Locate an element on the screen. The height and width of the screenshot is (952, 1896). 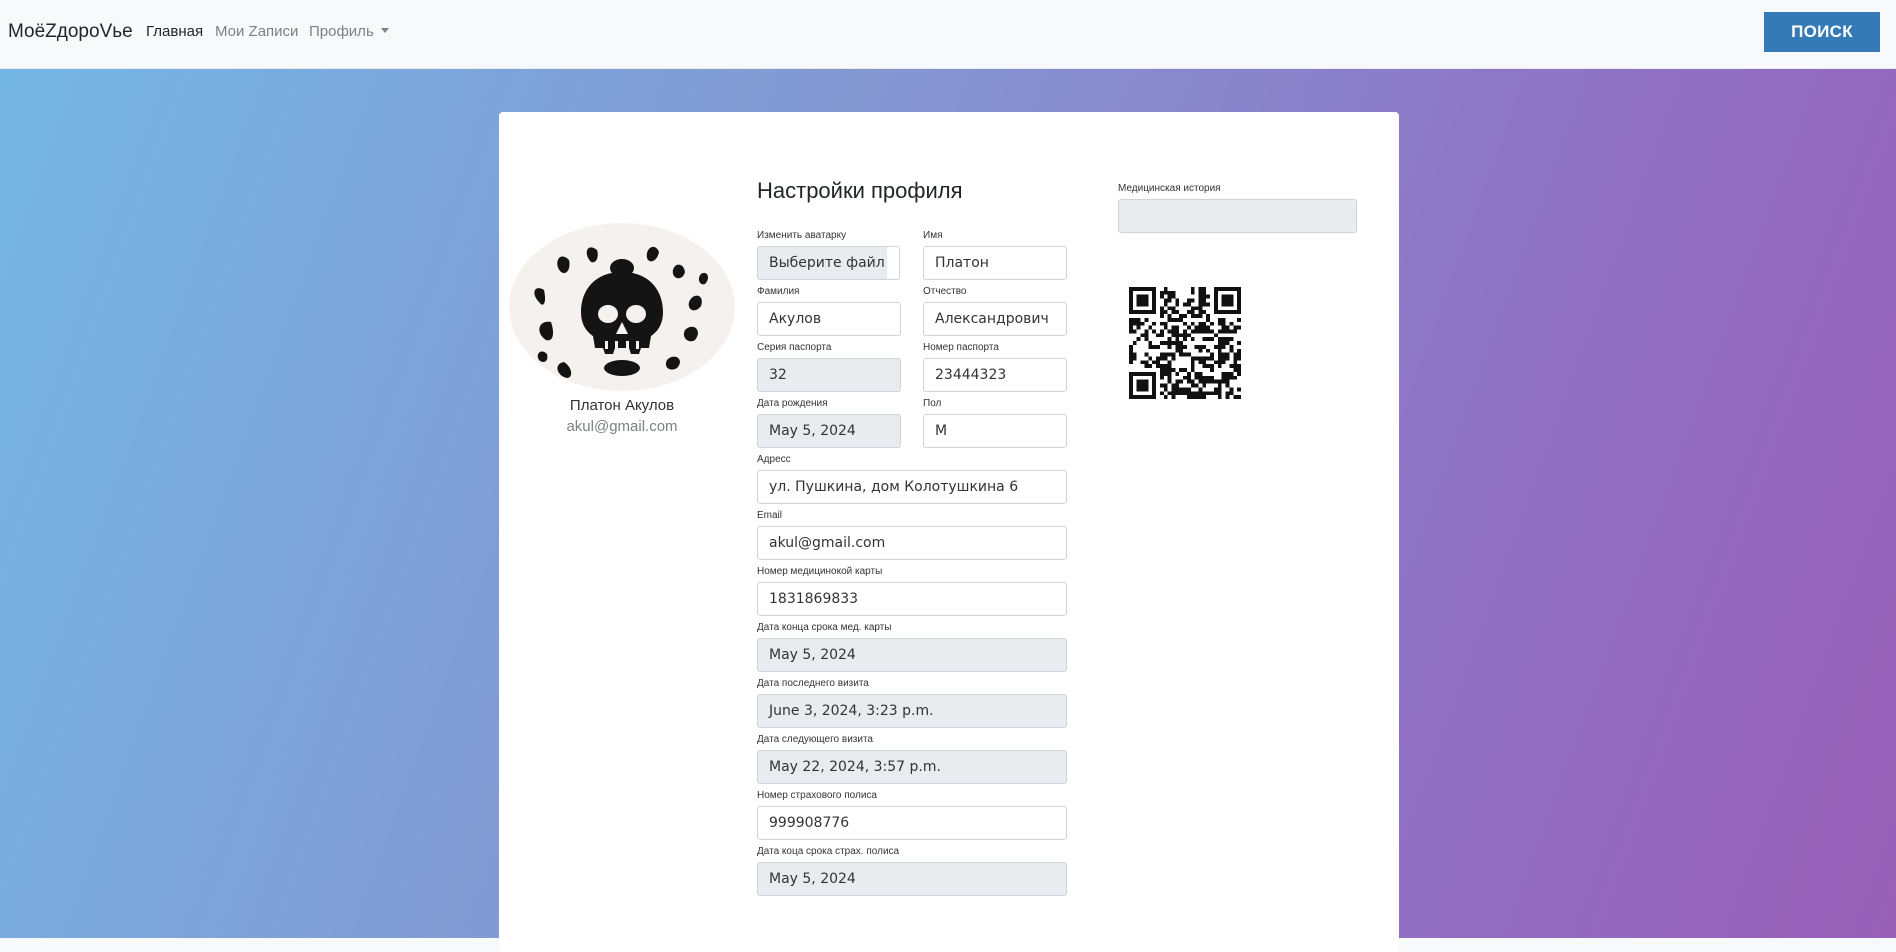
brand-logo: МоёZдороVье is located at coordinates (70, 32).